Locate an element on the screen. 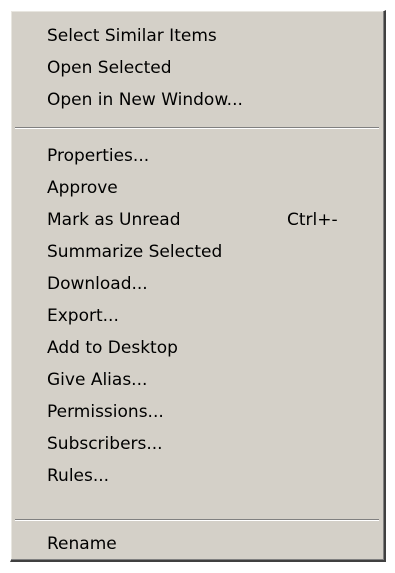  menu-item-label: Mark as Unread is located at coordinates (114, 220).